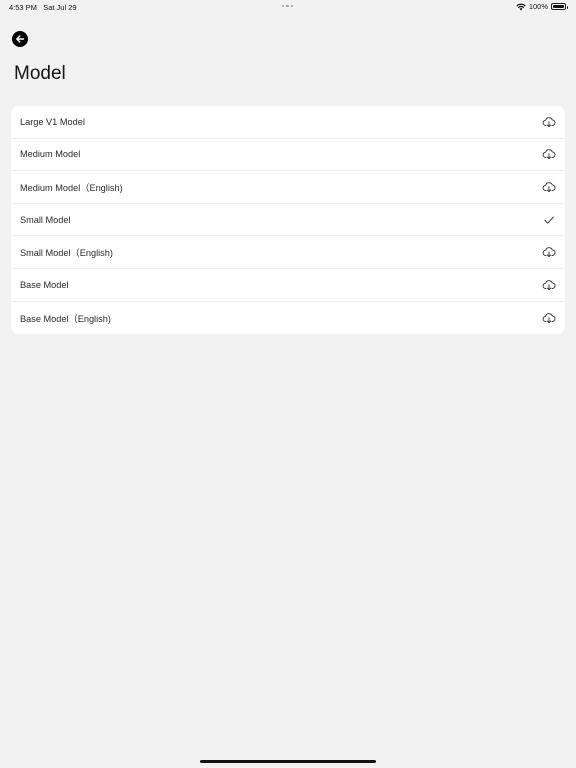  What do you see at coordinates (288, 252) in the screenshot?
I see `model-row: Small Model（English)` at bounding box center [288, 252].